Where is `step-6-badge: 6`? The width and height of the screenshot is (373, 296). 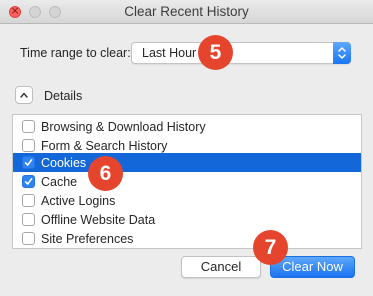 step-6-badge: 6 is located at coordinates (105, 173).